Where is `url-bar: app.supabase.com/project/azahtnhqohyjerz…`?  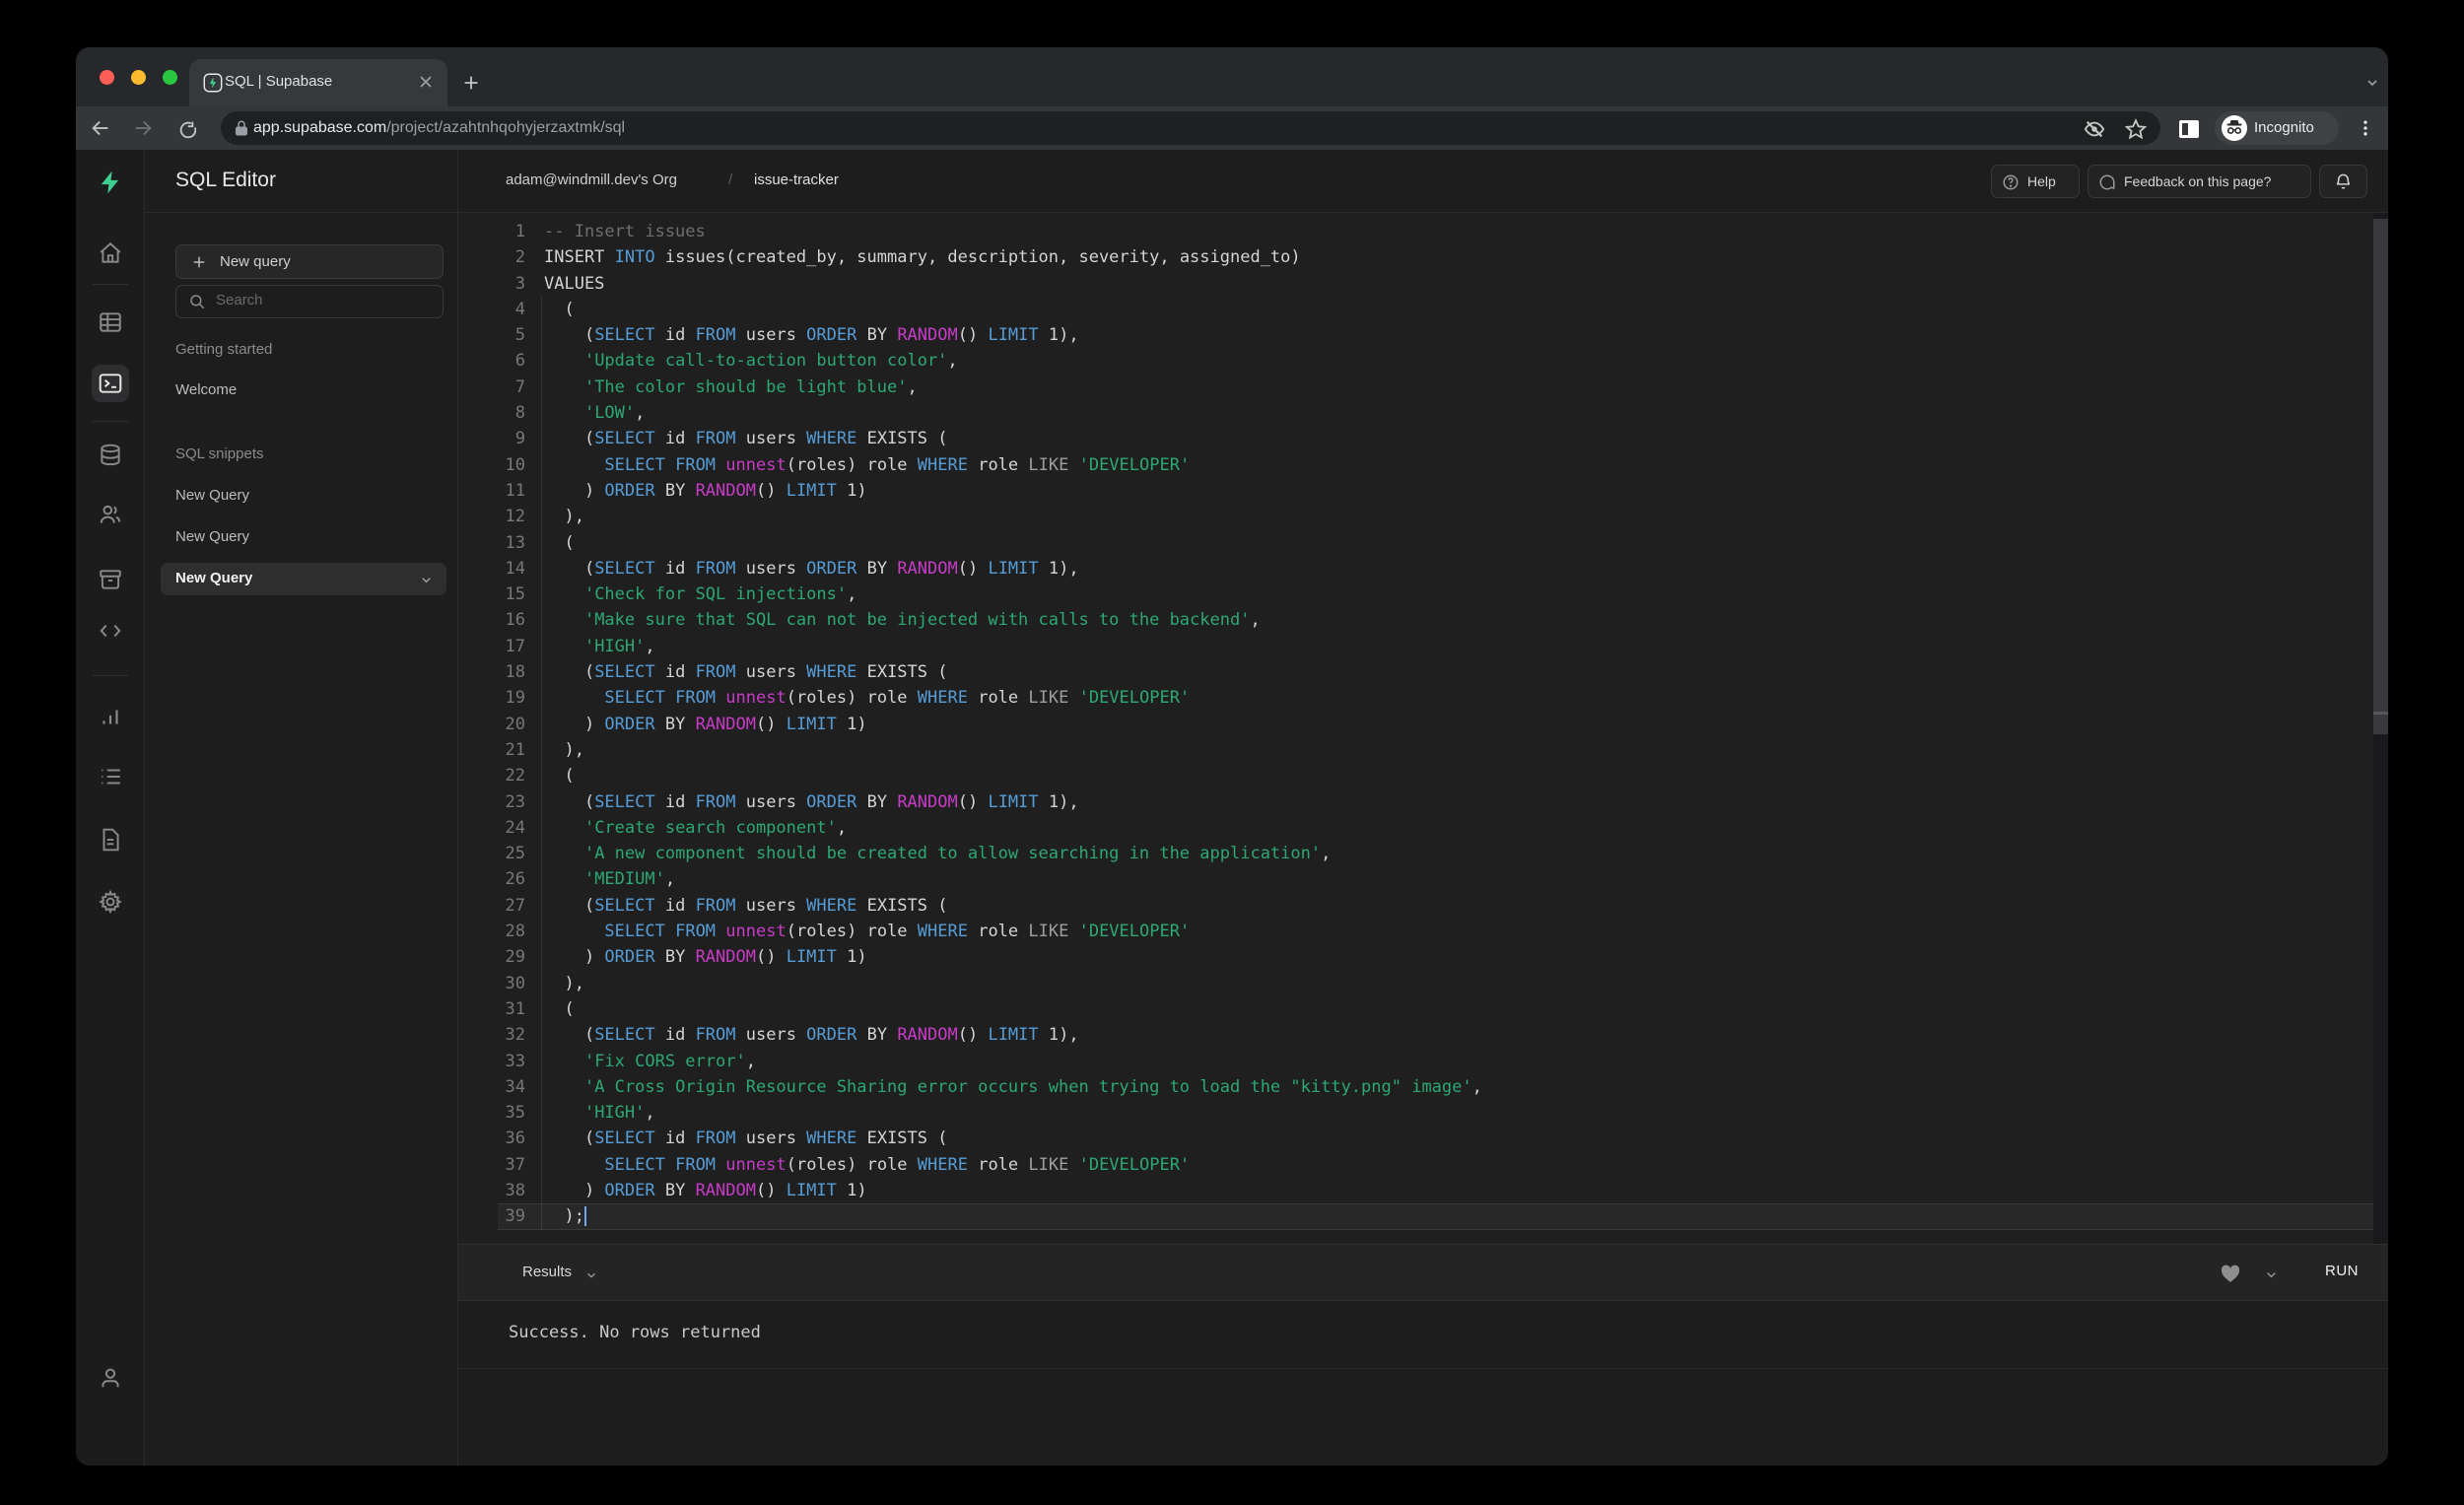 url-bar: app.supabase.com/project/azahtnhqohyjerz… is located at coordinates (1190, 128).